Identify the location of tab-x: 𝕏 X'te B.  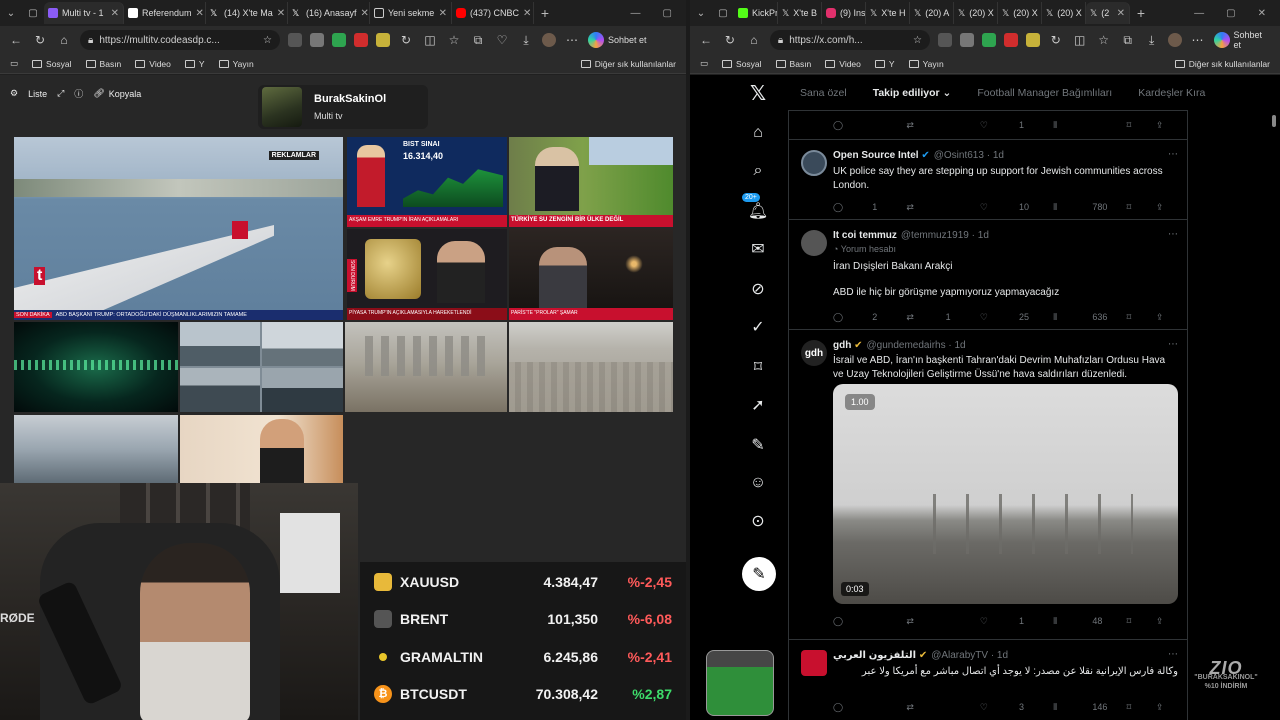
(800, 13).